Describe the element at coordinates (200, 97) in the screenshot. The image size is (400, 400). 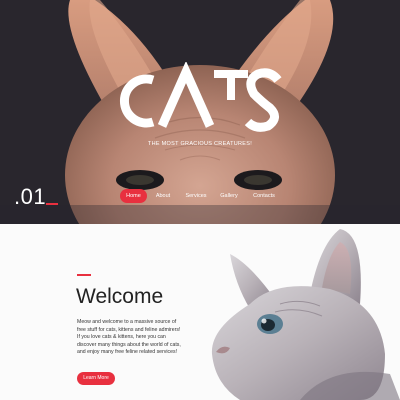
I see `cats-logo` at that location.